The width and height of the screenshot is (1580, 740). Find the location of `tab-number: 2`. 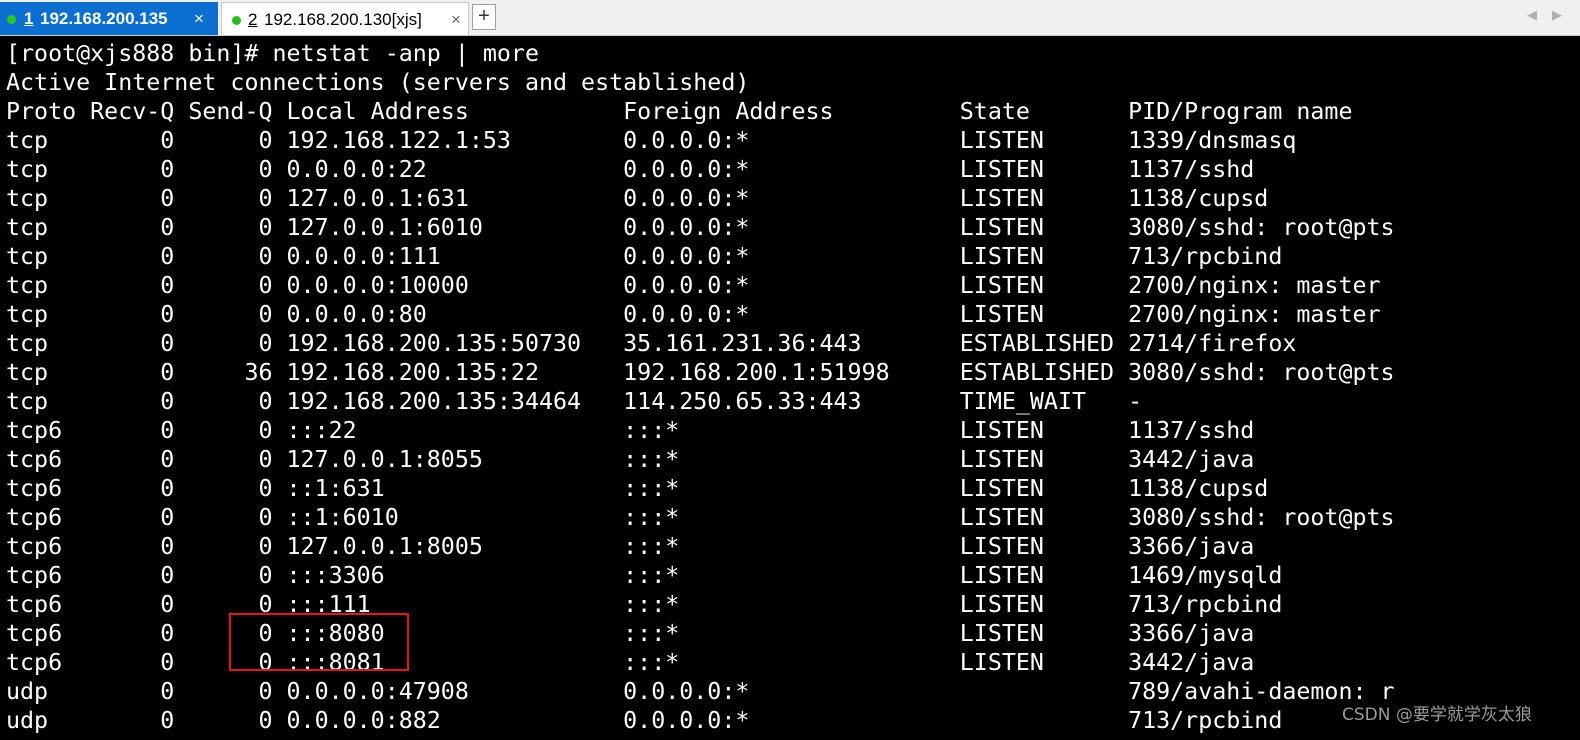

tab-number: 2 is located at coordinates (253, 19).